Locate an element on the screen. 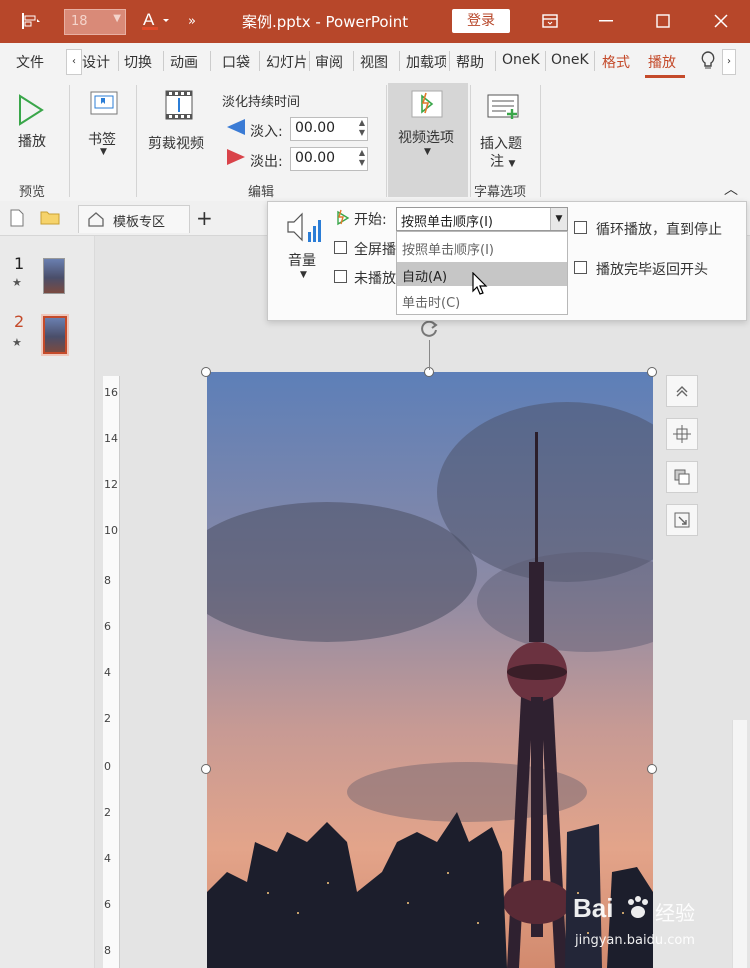 The image size is (750, 968). bookmark-button: 书签 ▼ is located at coordinates (104, 132).